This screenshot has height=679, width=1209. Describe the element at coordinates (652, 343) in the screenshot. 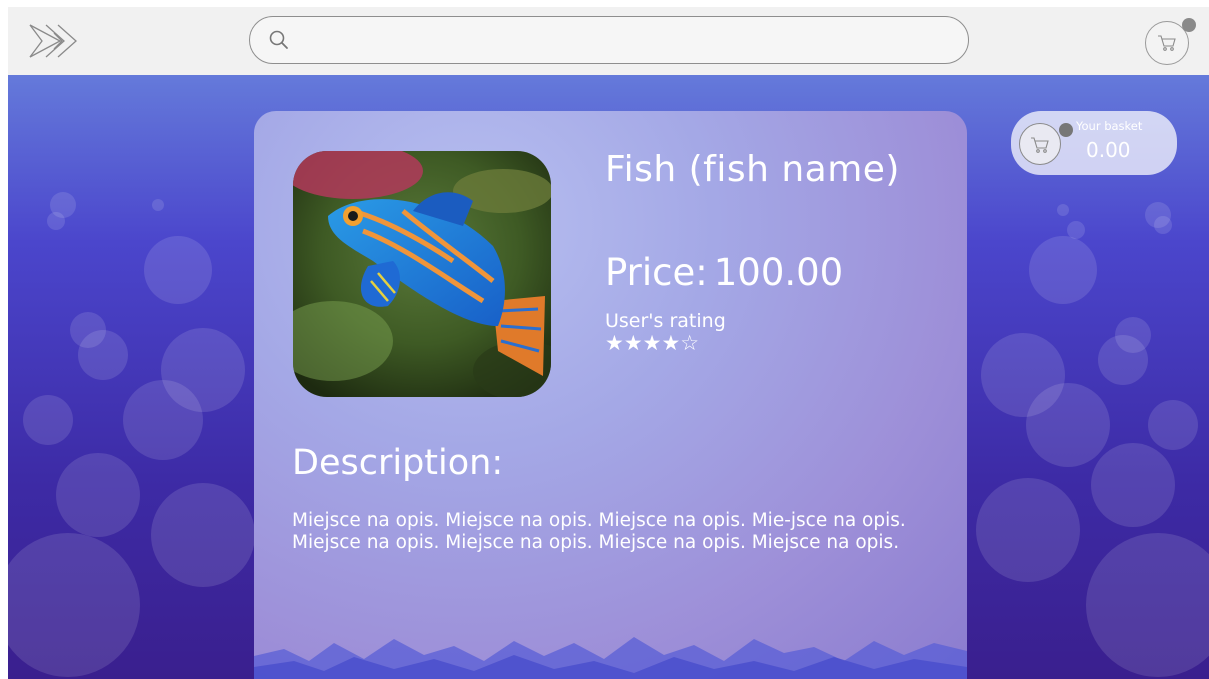

I see `rating-stars: ★★★★☆` at that location.